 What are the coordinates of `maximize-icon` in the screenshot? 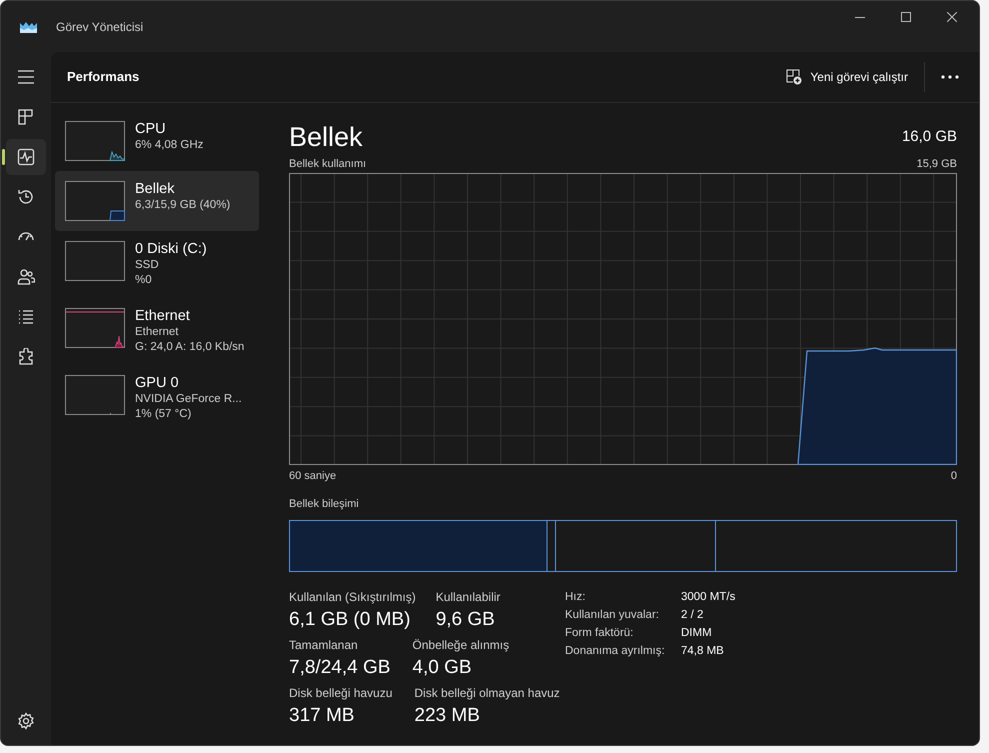 It's located at (906, 17).